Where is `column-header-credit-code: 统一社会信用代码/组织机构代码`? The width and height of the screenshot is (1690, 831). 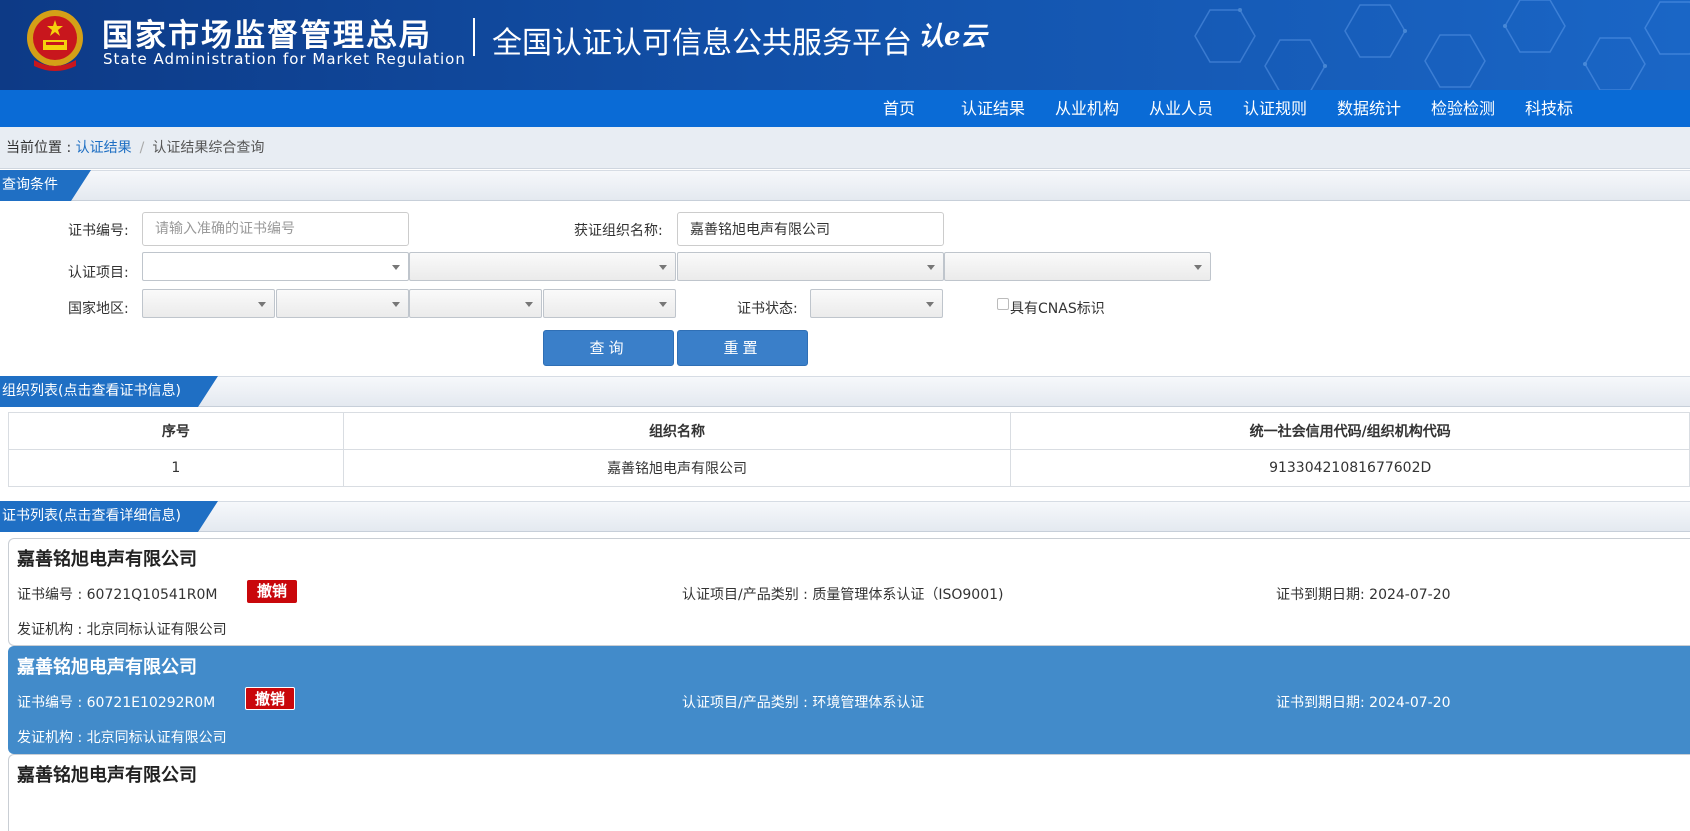
column-header-credit-code: 统一社会信用代码/组织机构代码 is located at coordinates (1350, 431).